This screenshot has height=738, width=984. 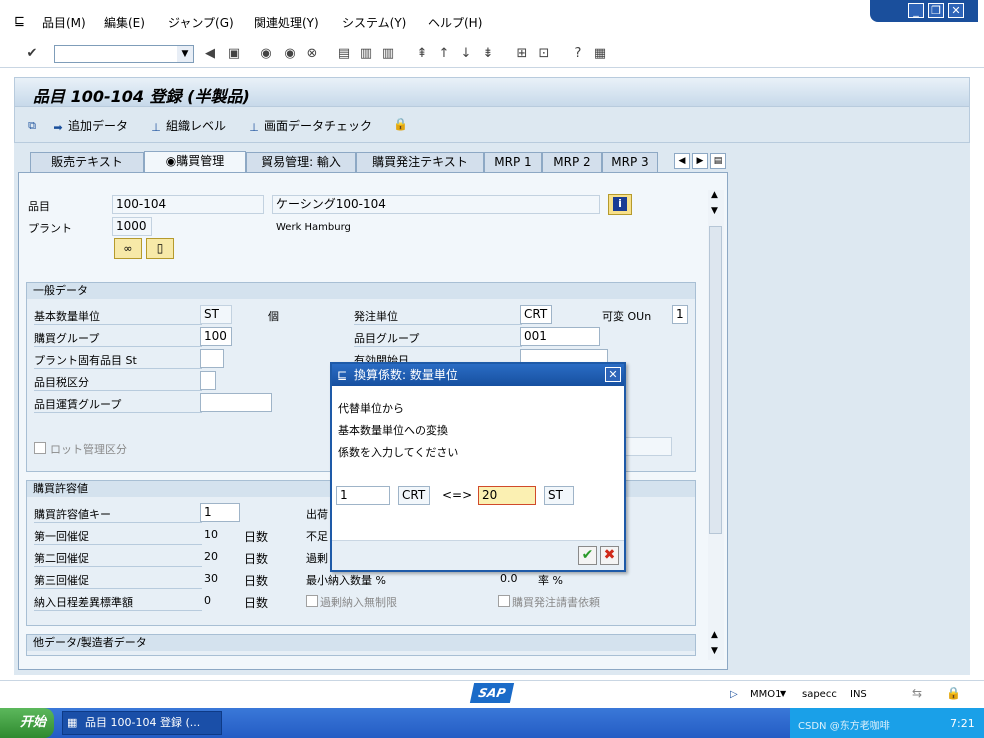 What do you see at coordinates (201, 22) in the screenshot?
I see `menu-goto: ジャンプ(G)` at bounding box center [201, 22].